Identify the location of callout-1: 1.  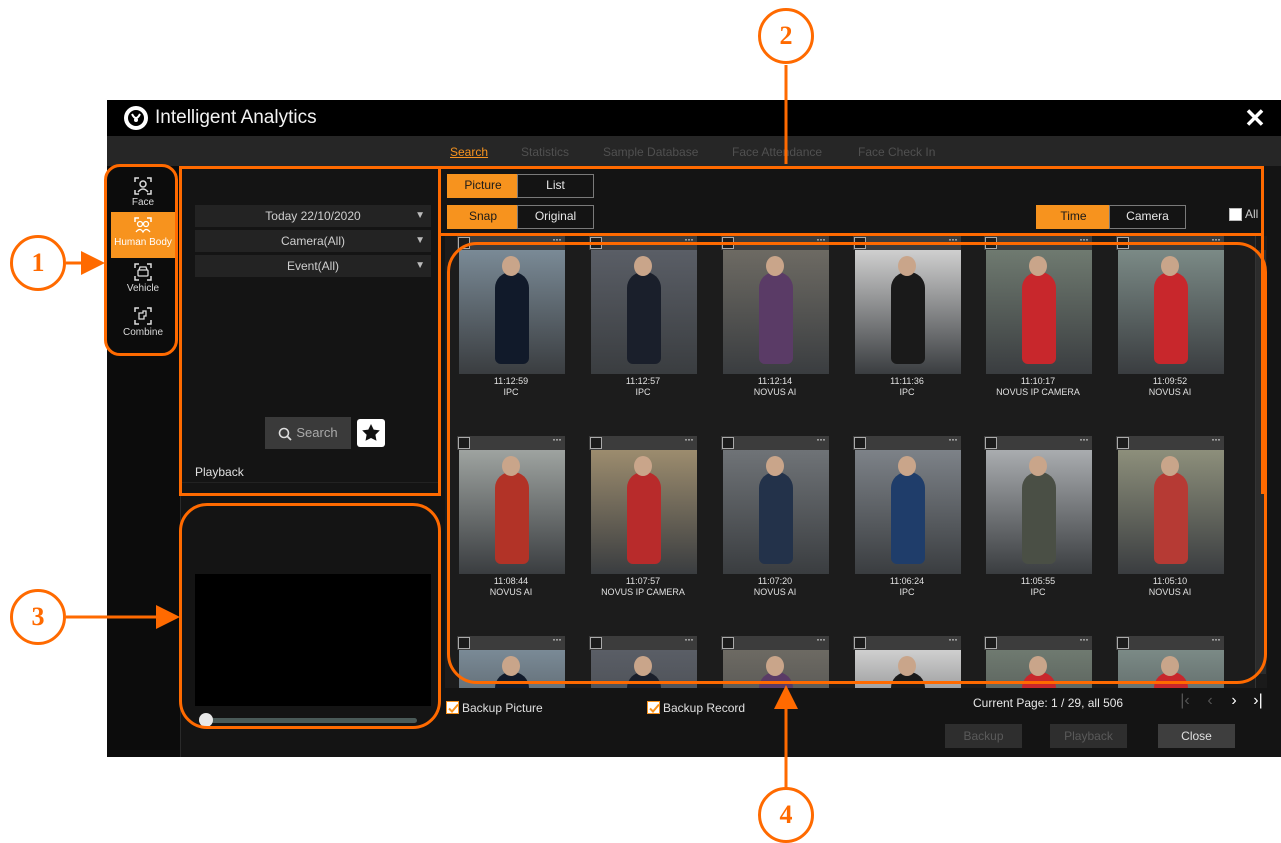
(38, 263).